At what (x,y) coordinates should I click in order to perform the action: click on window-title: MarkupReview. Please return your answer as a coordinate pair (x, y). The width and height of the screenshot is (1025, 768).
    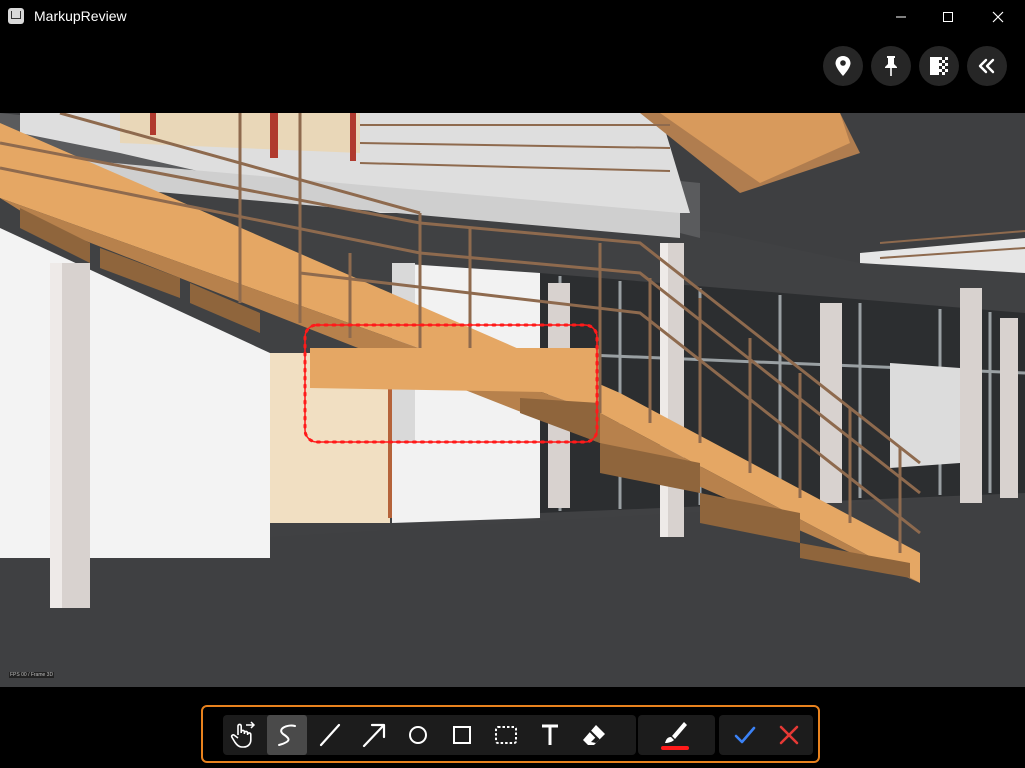
    Looking at the image, I should click on (80, 16).